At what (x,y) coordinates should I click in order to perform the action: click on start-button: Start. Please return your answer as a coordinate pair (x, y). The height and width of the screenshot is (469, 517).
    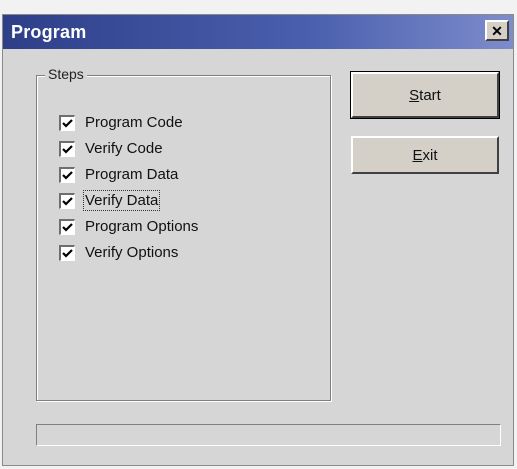
    Looking at the image, I should click on (425, 95).